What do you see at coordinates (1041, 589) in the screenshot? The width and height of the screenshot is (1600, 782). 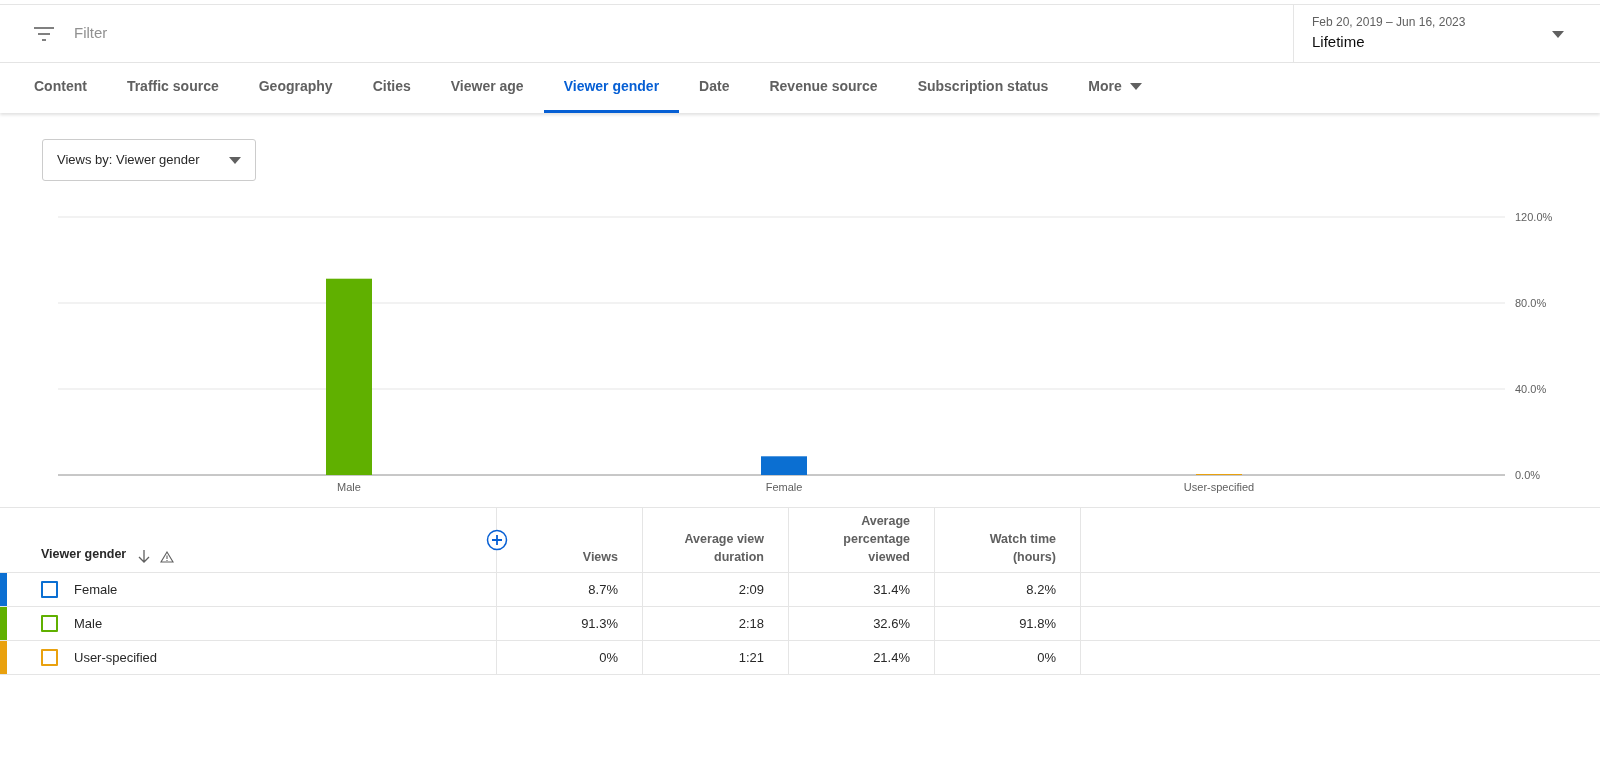 I see `table-cell-text: 8.2%` at bounding box center [1041, 589].